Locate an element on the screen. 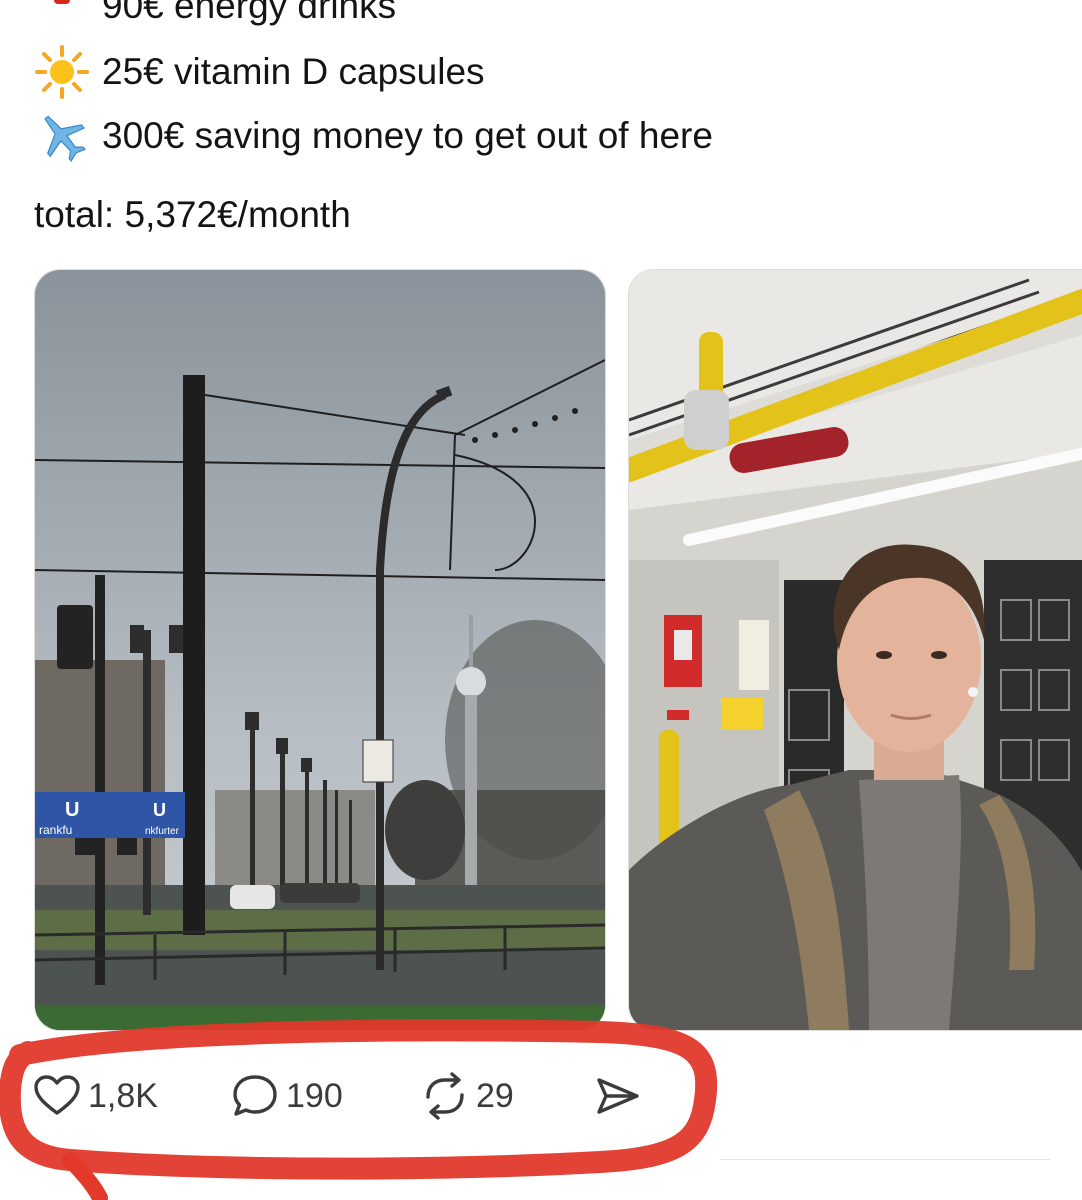 The height and width of the screenshot is (1200, 1082). list-item-text: 300€ saving money to get out of here is located at coordinates (407, 135).